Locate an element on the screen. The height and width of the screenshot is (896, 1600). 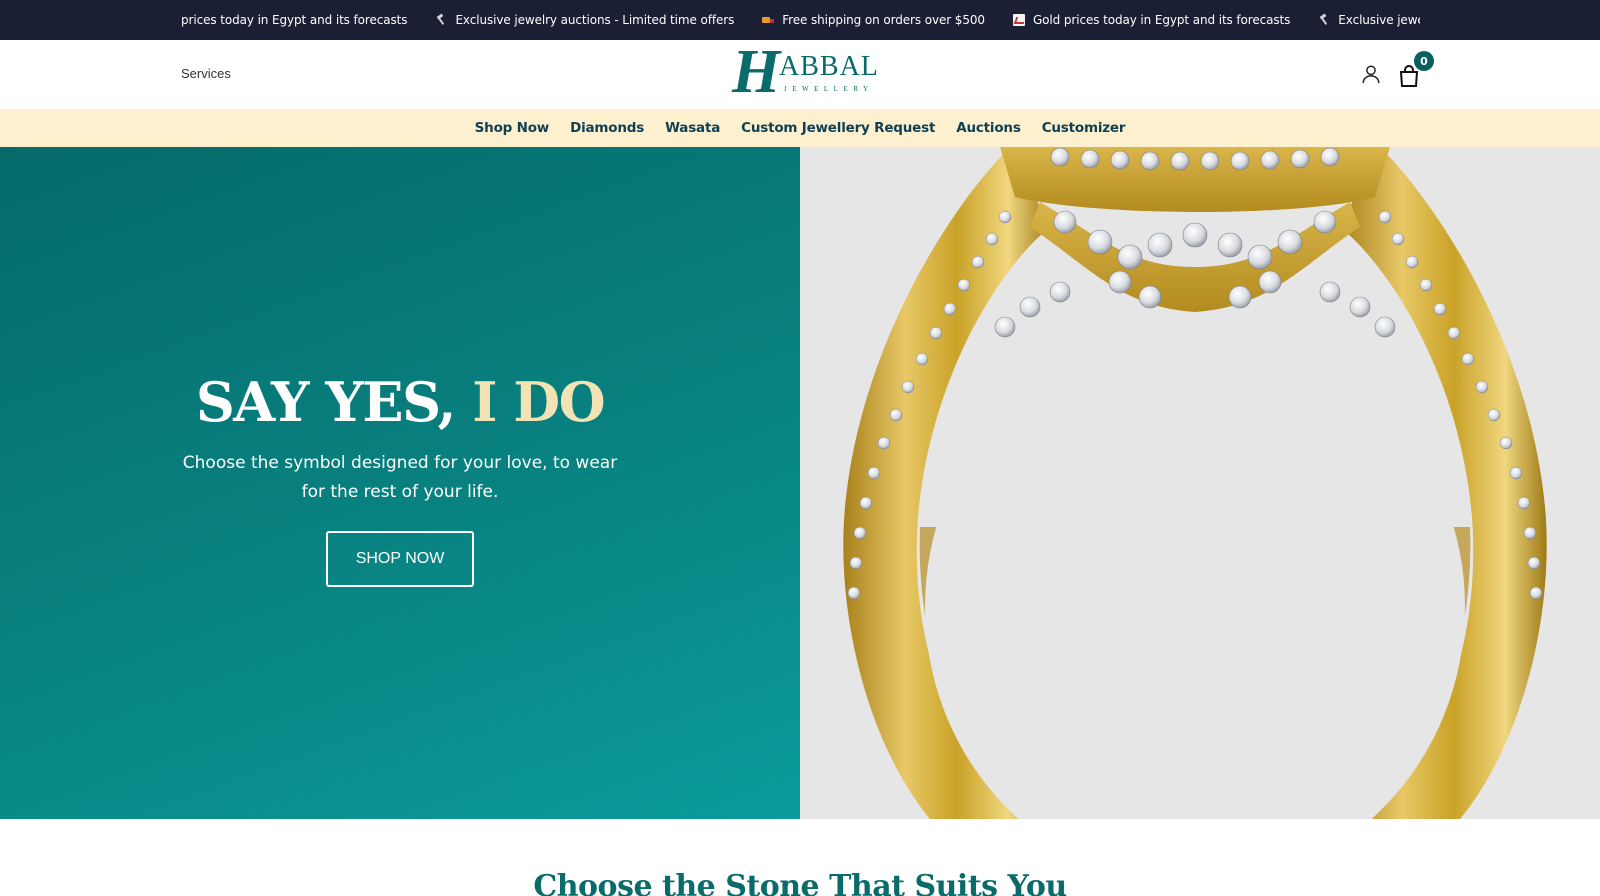
ticker-text: Free shipping on orders over $500 is located at coordinates (883, 20).